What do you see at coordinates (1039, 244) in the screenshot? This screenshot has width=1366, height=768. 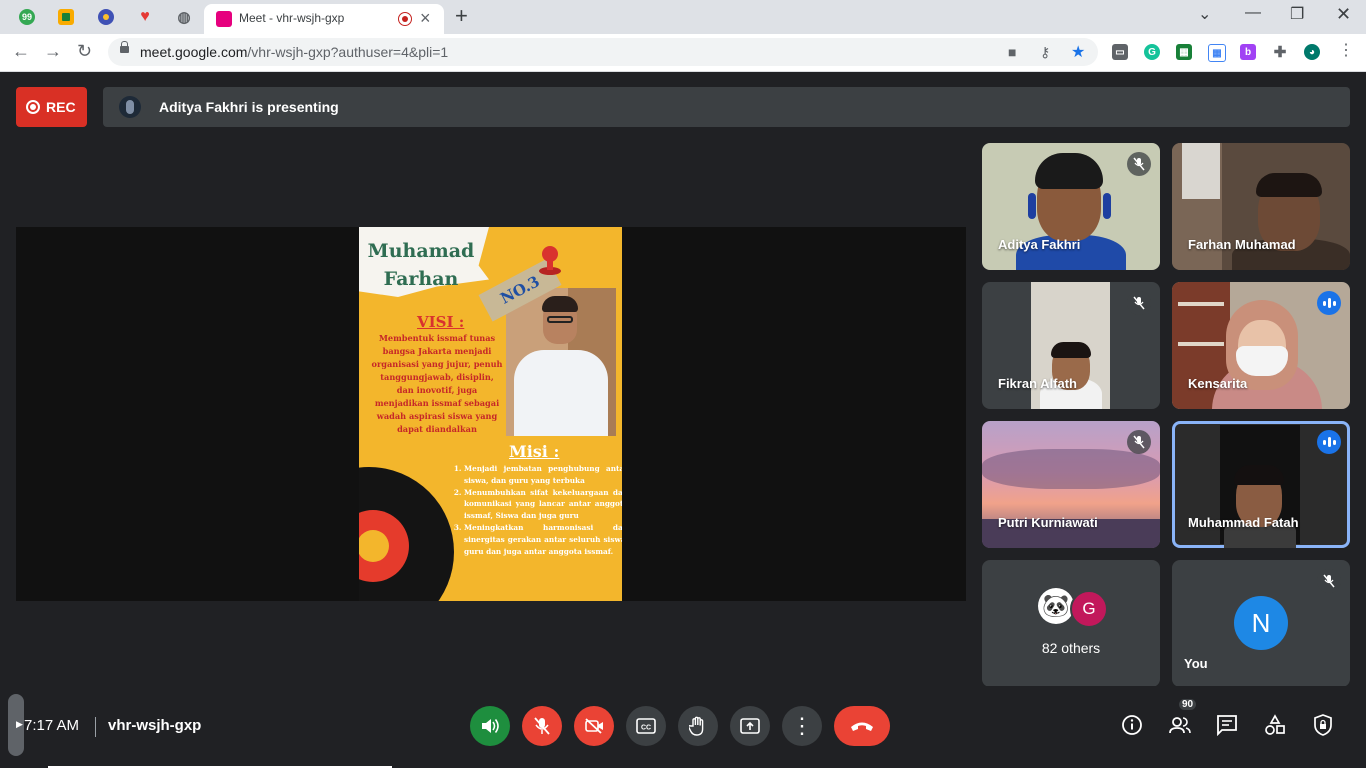 I see `participant-name: Aditya Fakhri` at bounding box center [1039, 244].